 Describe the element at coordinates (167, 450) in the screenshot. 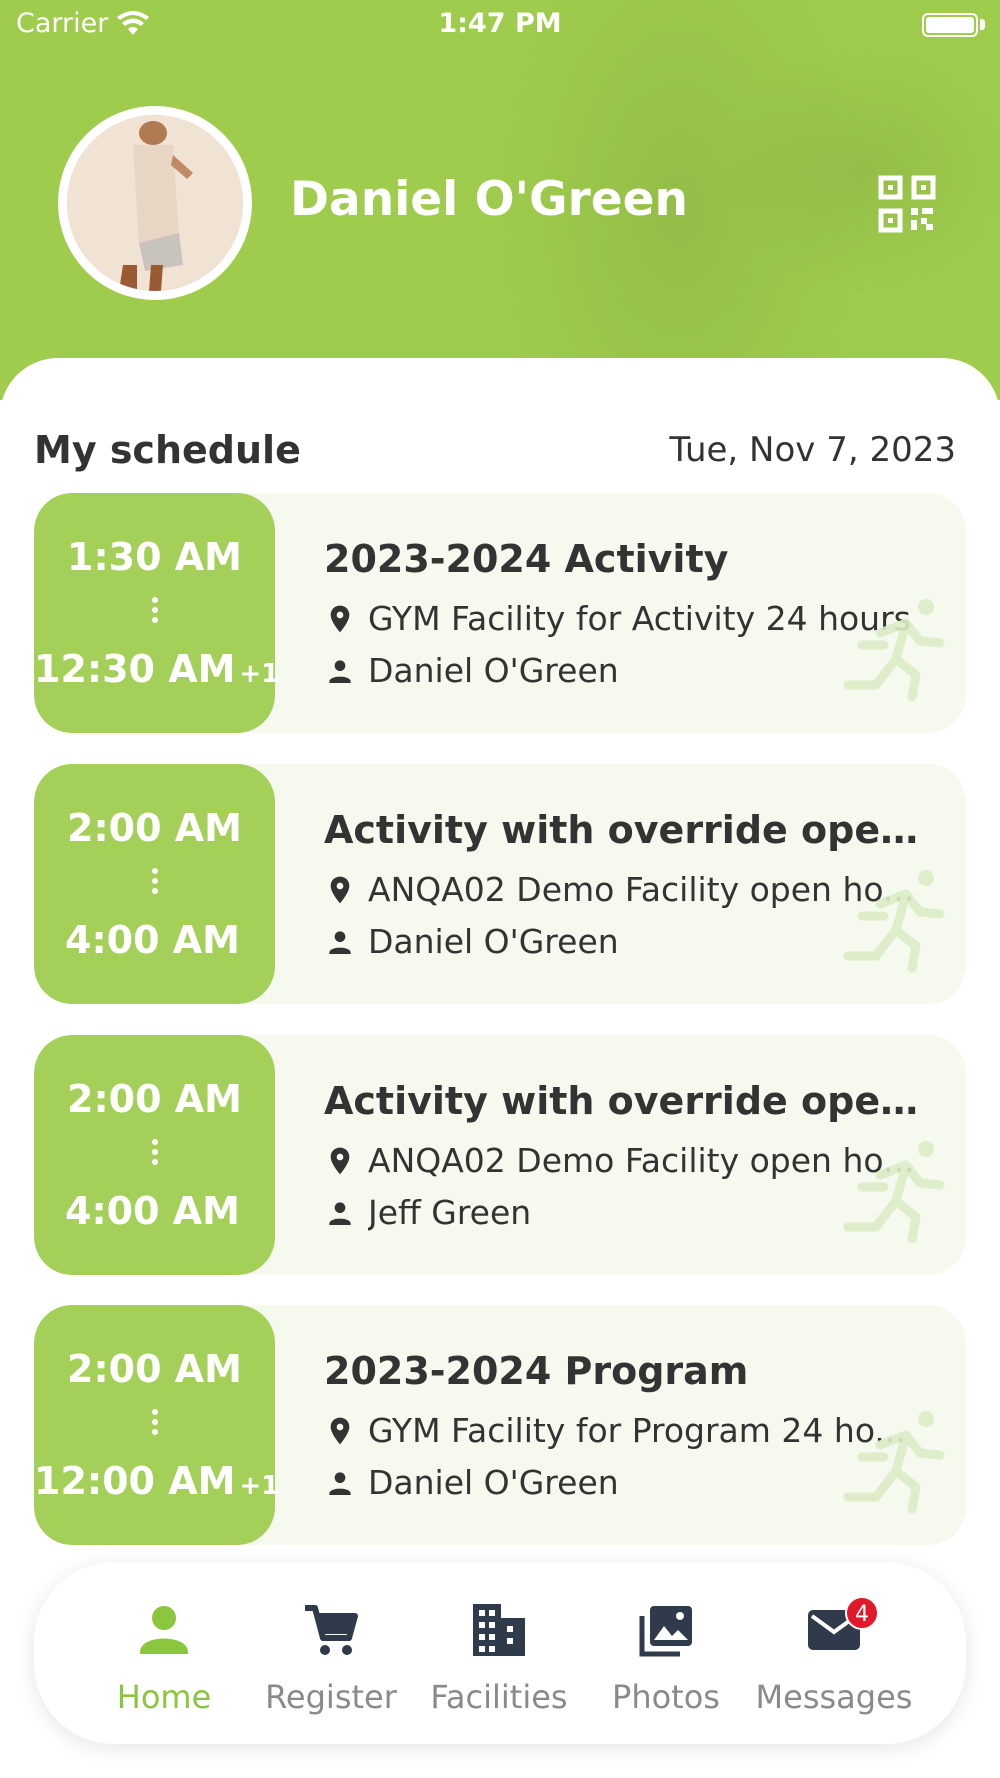

I see `schedule-title: My schedule` at that location.